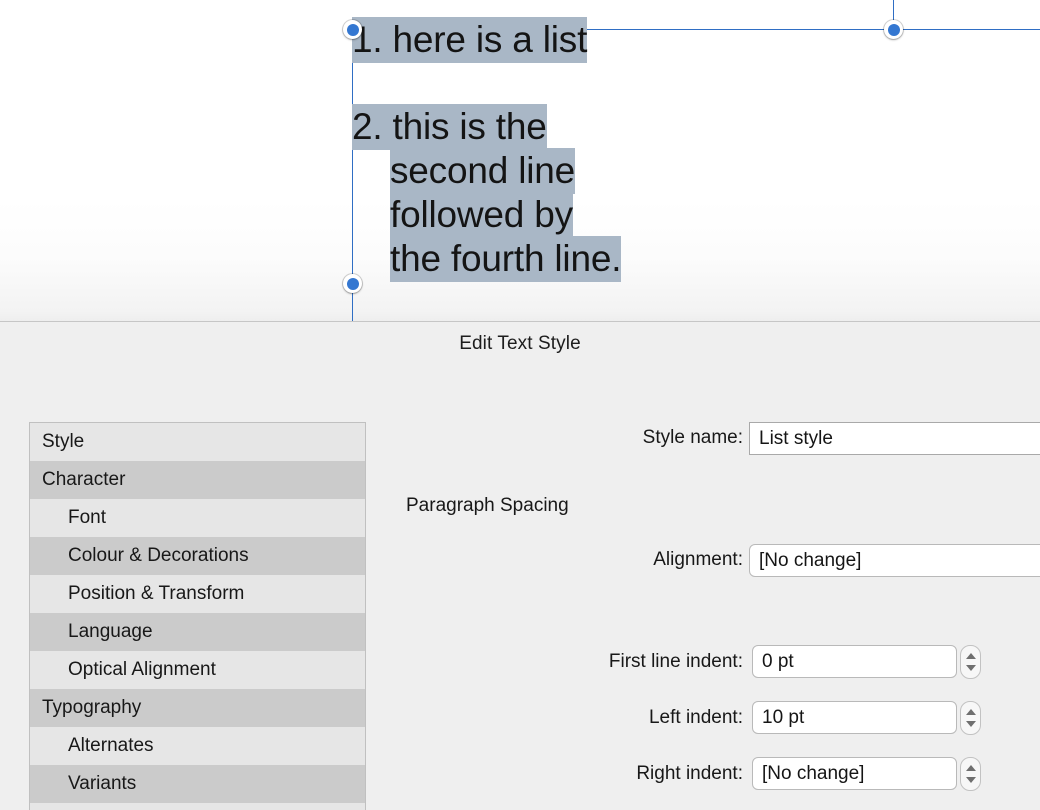 The image size is (1040, 810). Describe the element at coordinates (481, 215) in the screenshot. I see `paragraph-2-line-3: followed by` at that location.